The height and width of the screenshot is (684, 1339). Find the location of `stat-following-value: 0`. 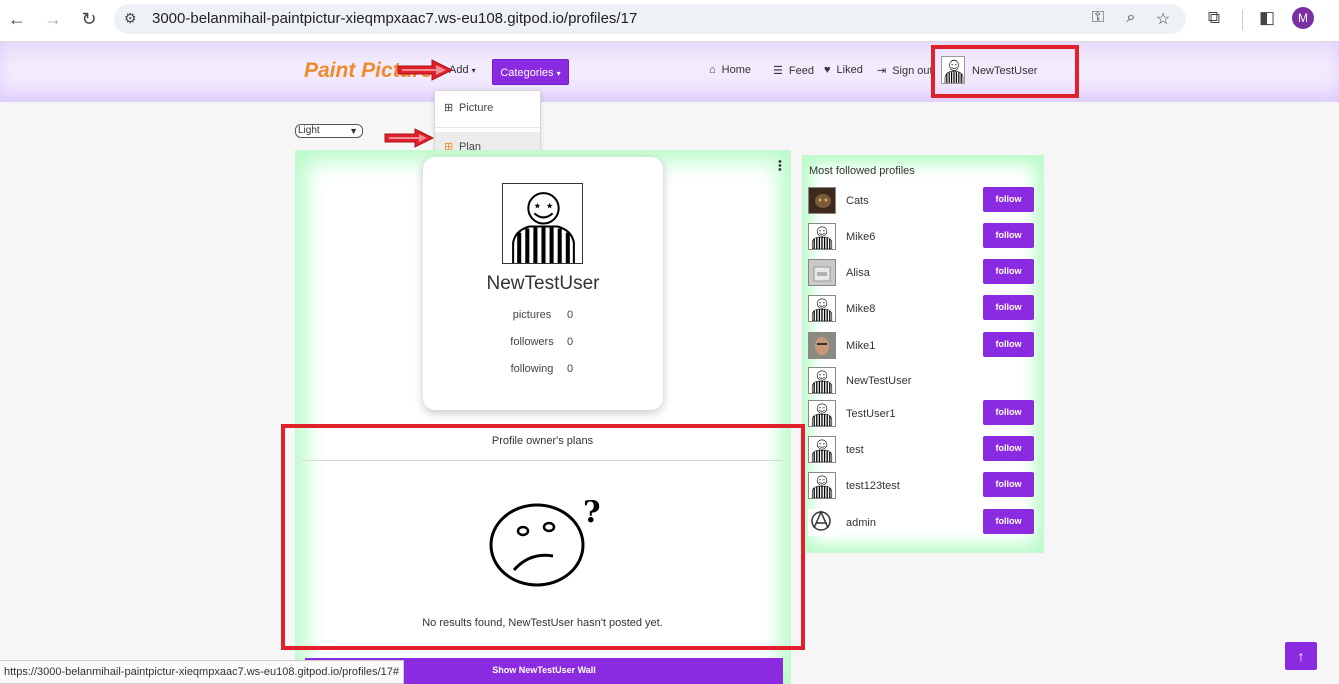

stat-following-value: 0 is located at coordinates (570, 369).